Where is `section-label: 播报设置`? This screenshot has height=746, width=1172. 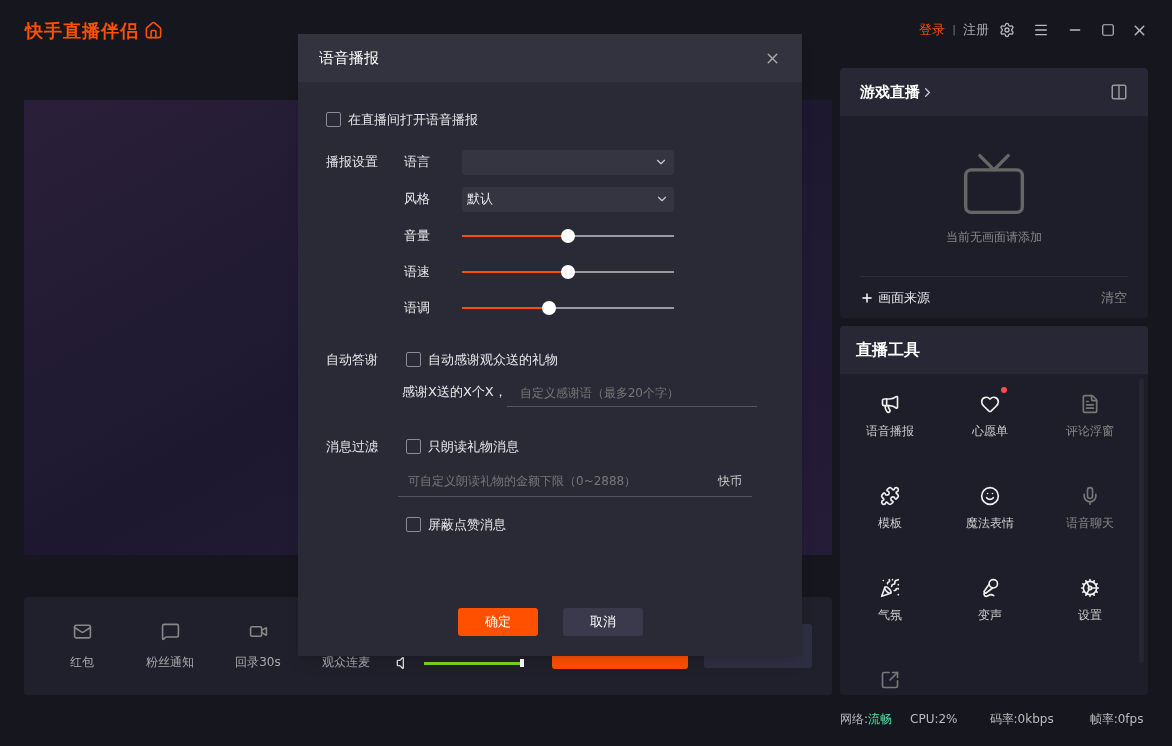
section-label: 播报设置 is located at coordinates (352, 161).